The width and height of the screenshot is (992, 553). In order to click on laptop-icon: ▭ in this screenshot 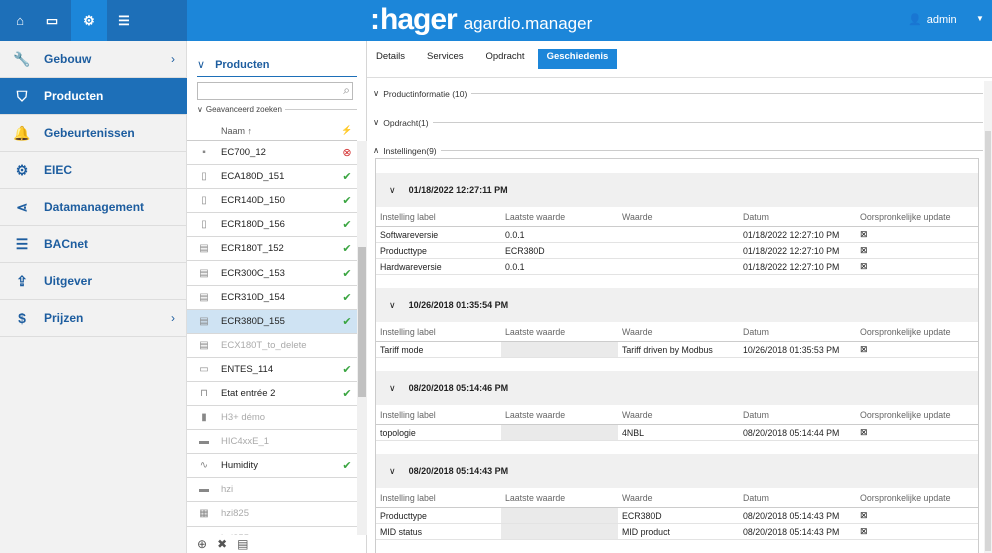, I will do `click(52, 20)`.